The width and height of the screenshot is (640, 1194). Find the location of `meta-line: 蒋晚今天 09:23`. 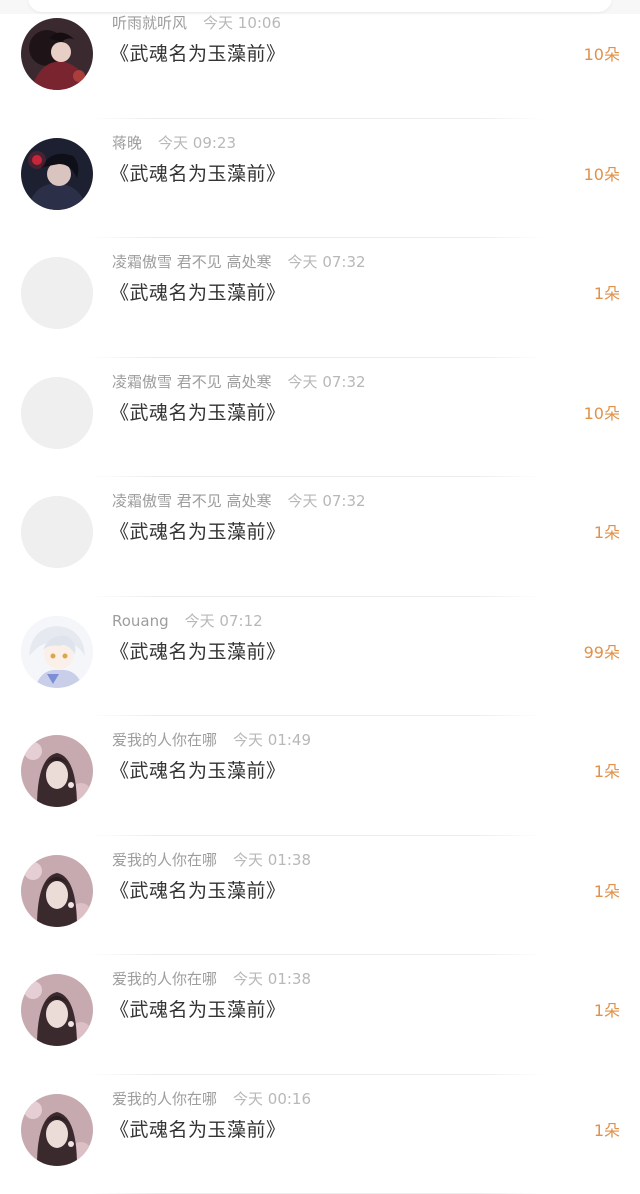

meta-line: 蒋晚今天 09:23 is located at coordinates (174, 143).